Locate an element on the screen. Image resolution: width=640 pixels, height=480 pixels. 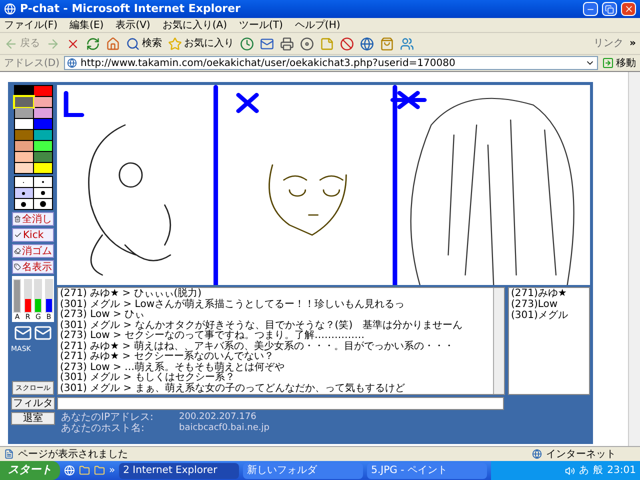
menu-item: お気に入り(A) is located at coordinates (194, 25).